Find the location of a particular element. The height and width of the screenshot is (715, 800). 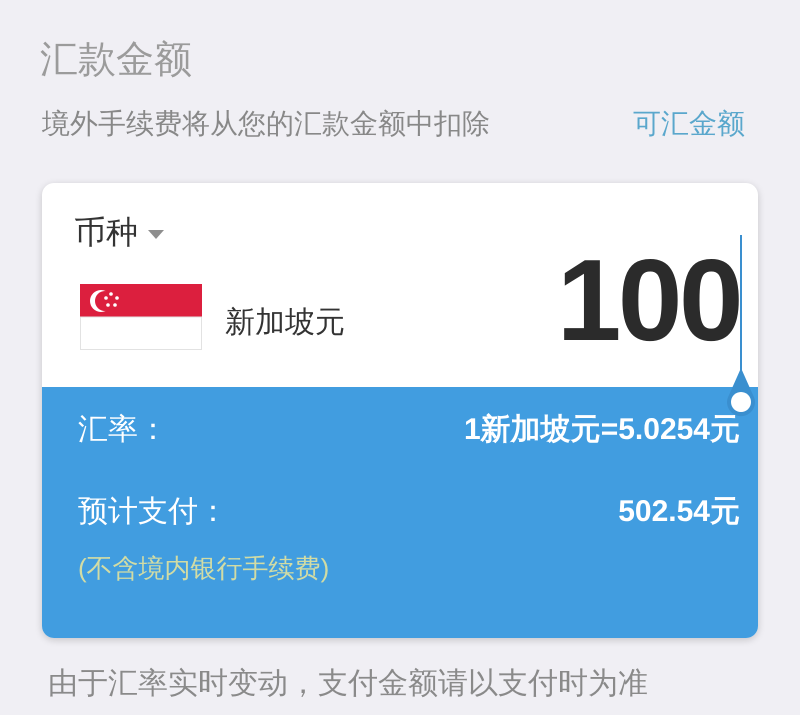

fee-note: 境外手续费将从您的汇款金额中扣除 is located at coordinates (266, 124).